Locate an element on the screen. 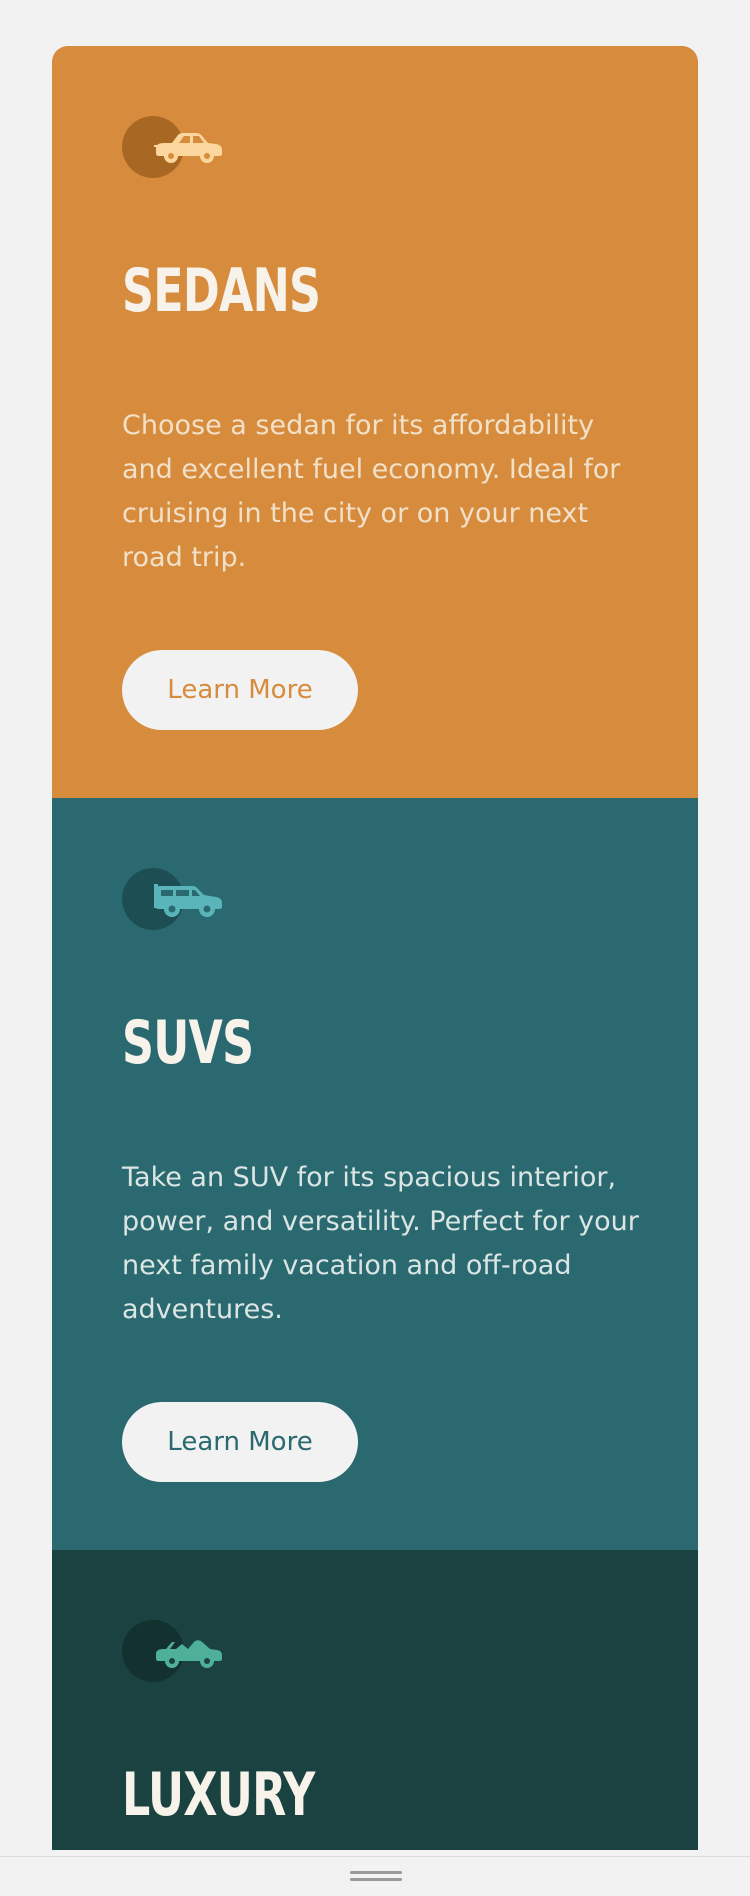 The height and width of the screenshot is (1896, 750). card-title: SEDANS is located at coordinates (221, 291).